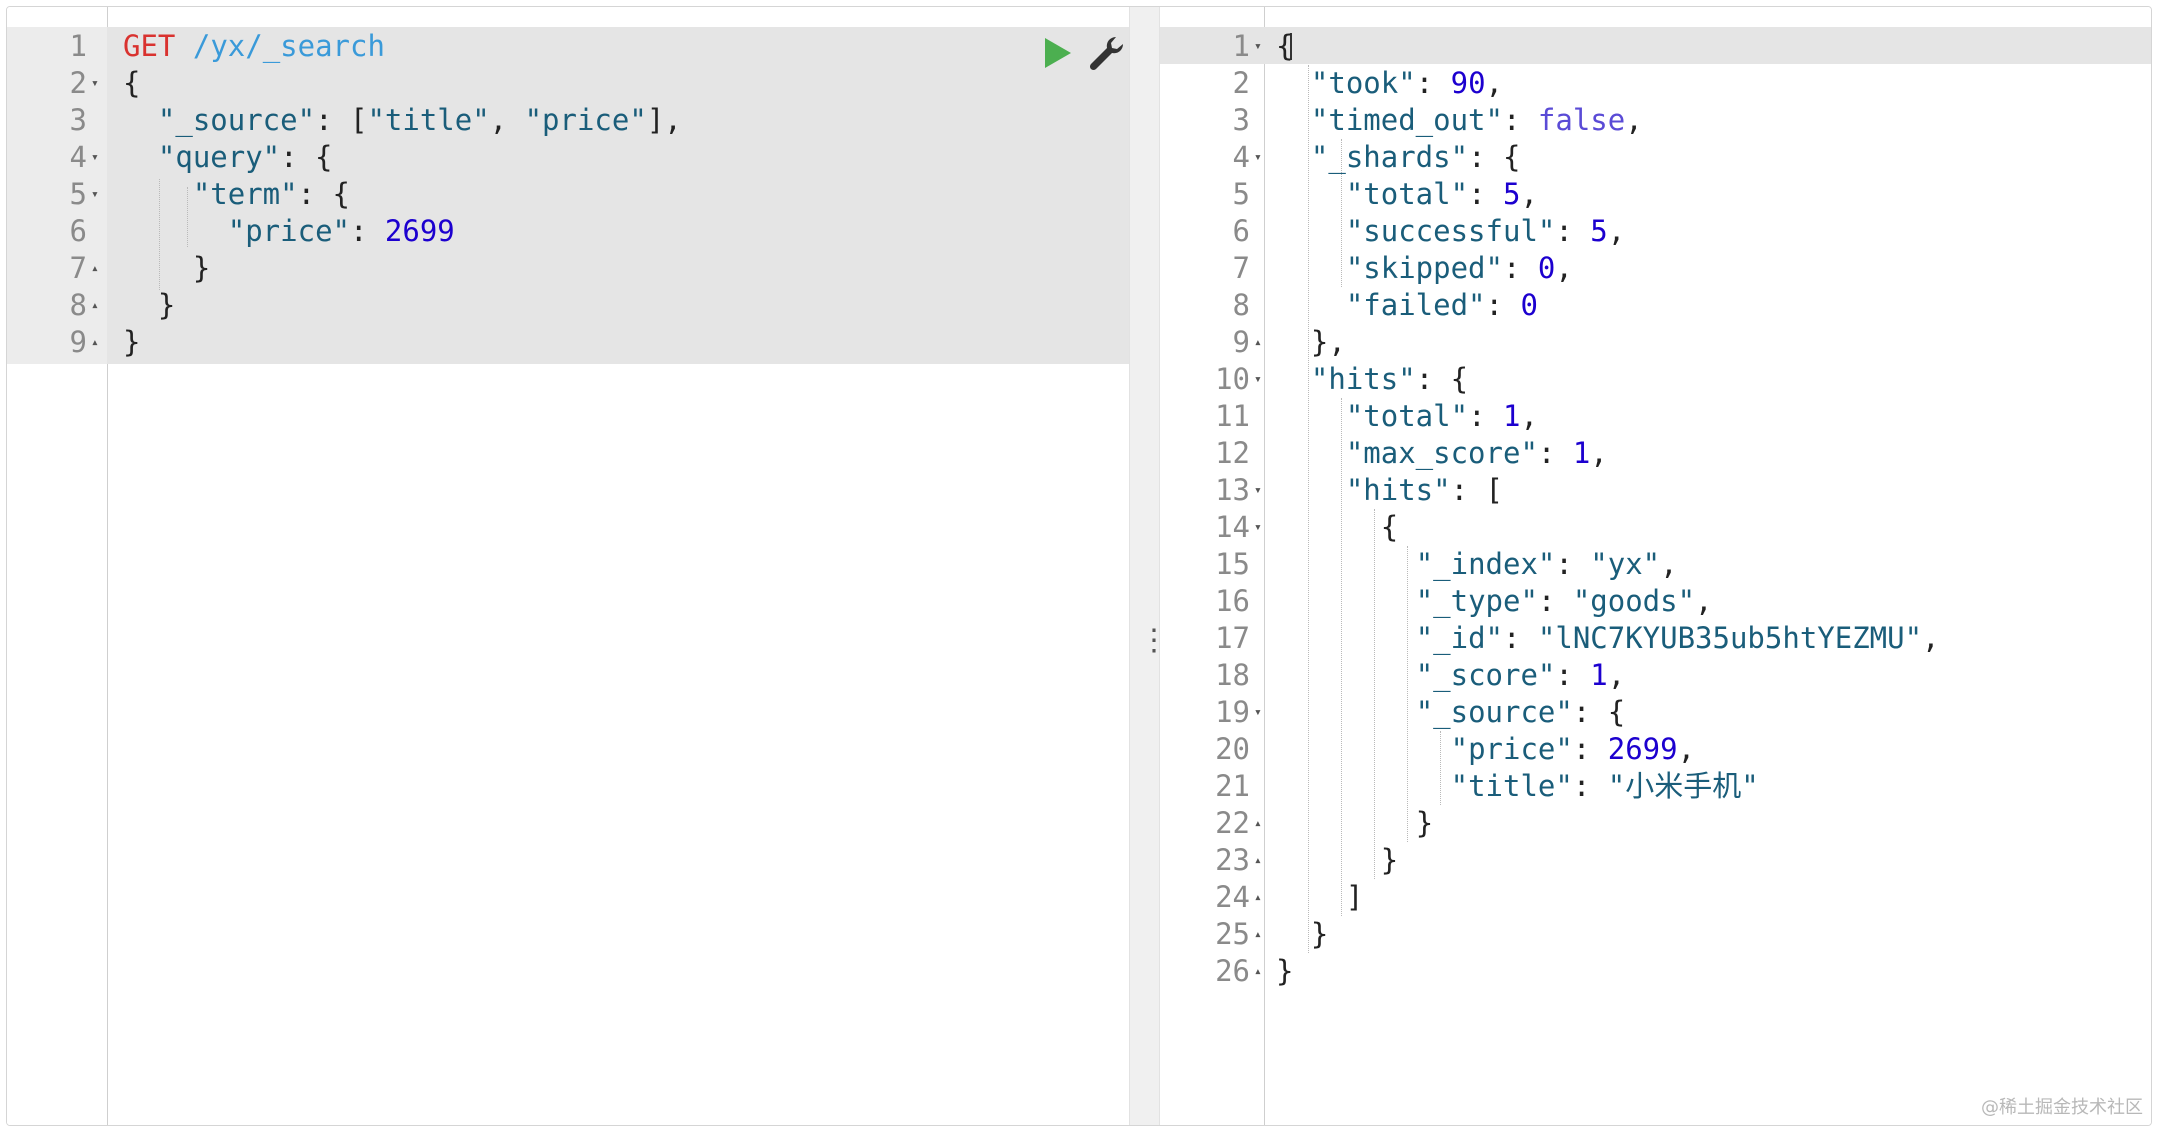 The height and width of the screenshot is (1130, 2160). I want to click on drag-handle-icon: ⋮, so click(1154, 641).